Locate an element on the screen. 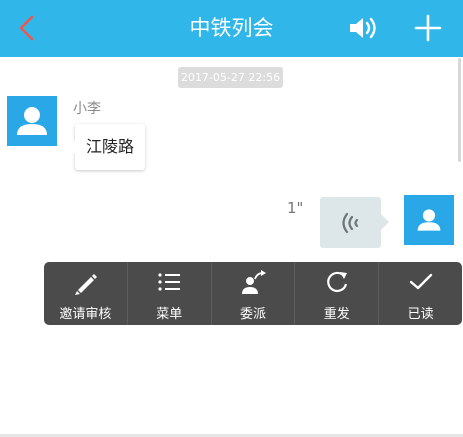  voice-duration: 1" is located at coordinates (295, 208).